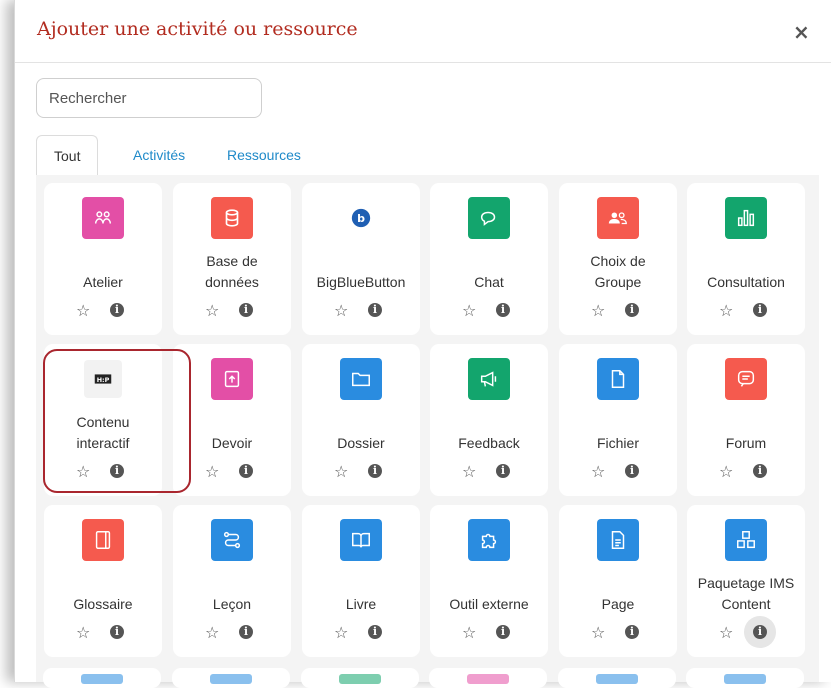  I want to click on h5p-icon: H:P, so click(103, 379).